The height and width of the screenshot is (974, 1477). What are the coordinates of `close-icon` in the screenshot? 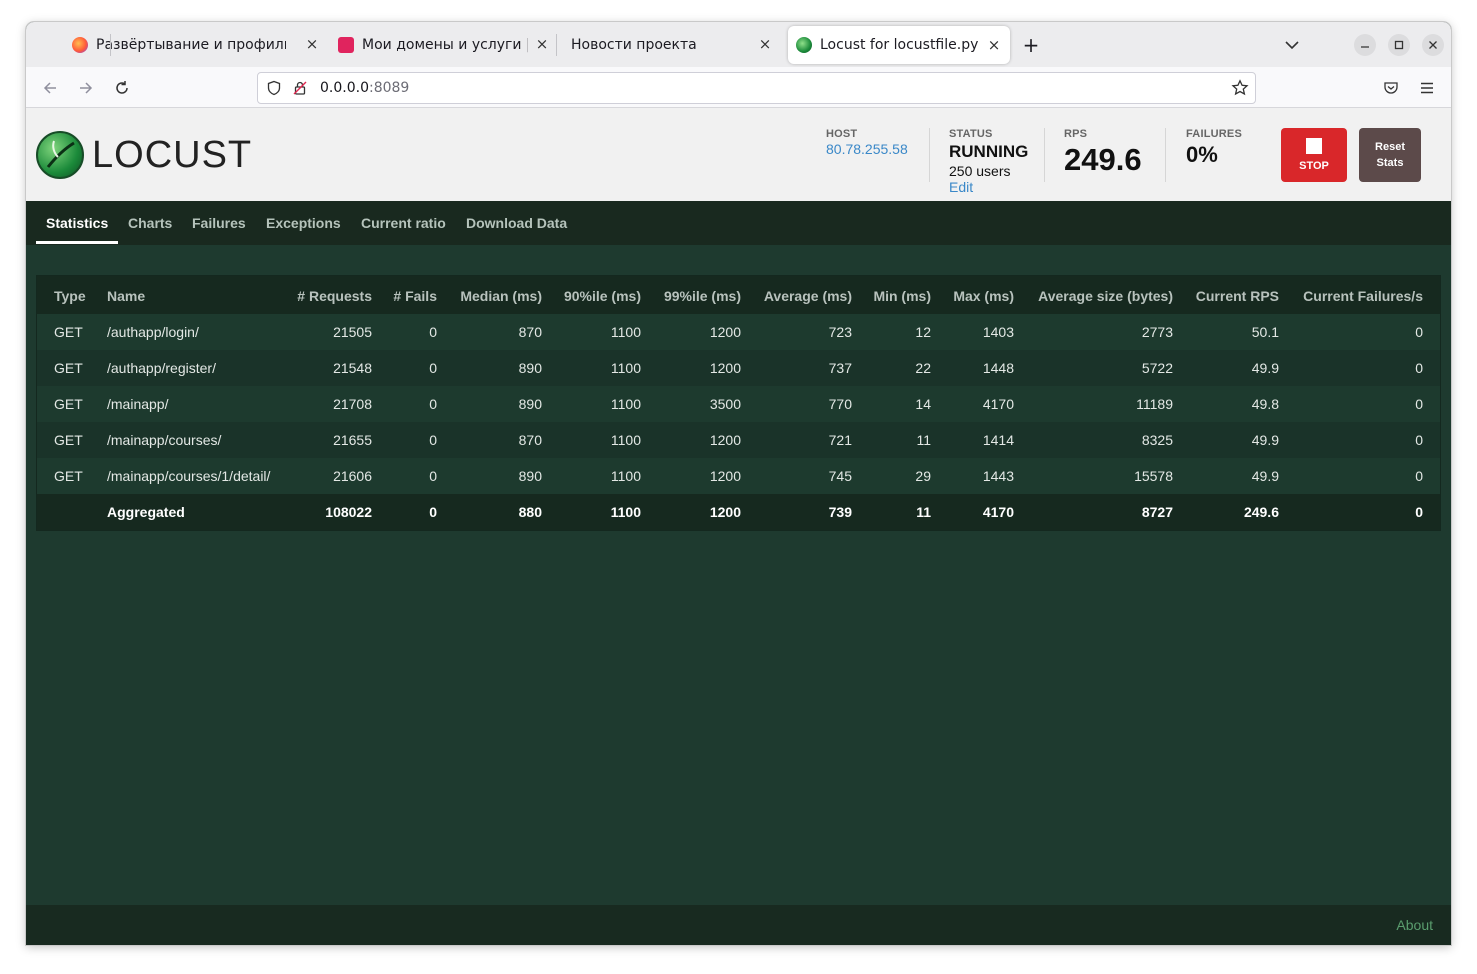 It's located at (1433, 45).